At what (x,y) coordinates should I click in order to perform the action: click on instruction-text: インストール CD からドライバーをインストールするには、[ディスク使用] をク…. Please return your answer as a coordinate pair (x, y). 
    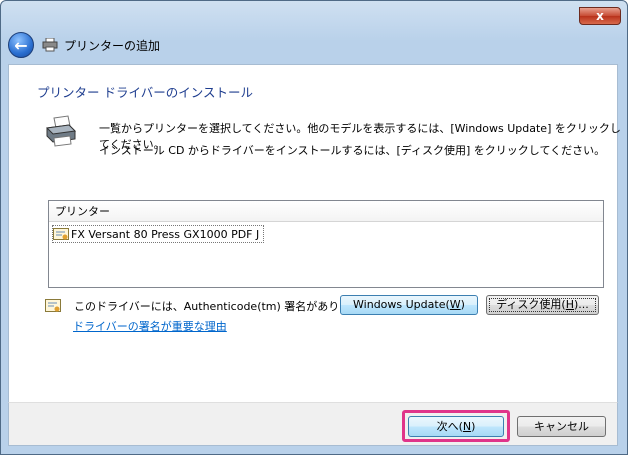
    Looking at the image, I should click on (352, 150).